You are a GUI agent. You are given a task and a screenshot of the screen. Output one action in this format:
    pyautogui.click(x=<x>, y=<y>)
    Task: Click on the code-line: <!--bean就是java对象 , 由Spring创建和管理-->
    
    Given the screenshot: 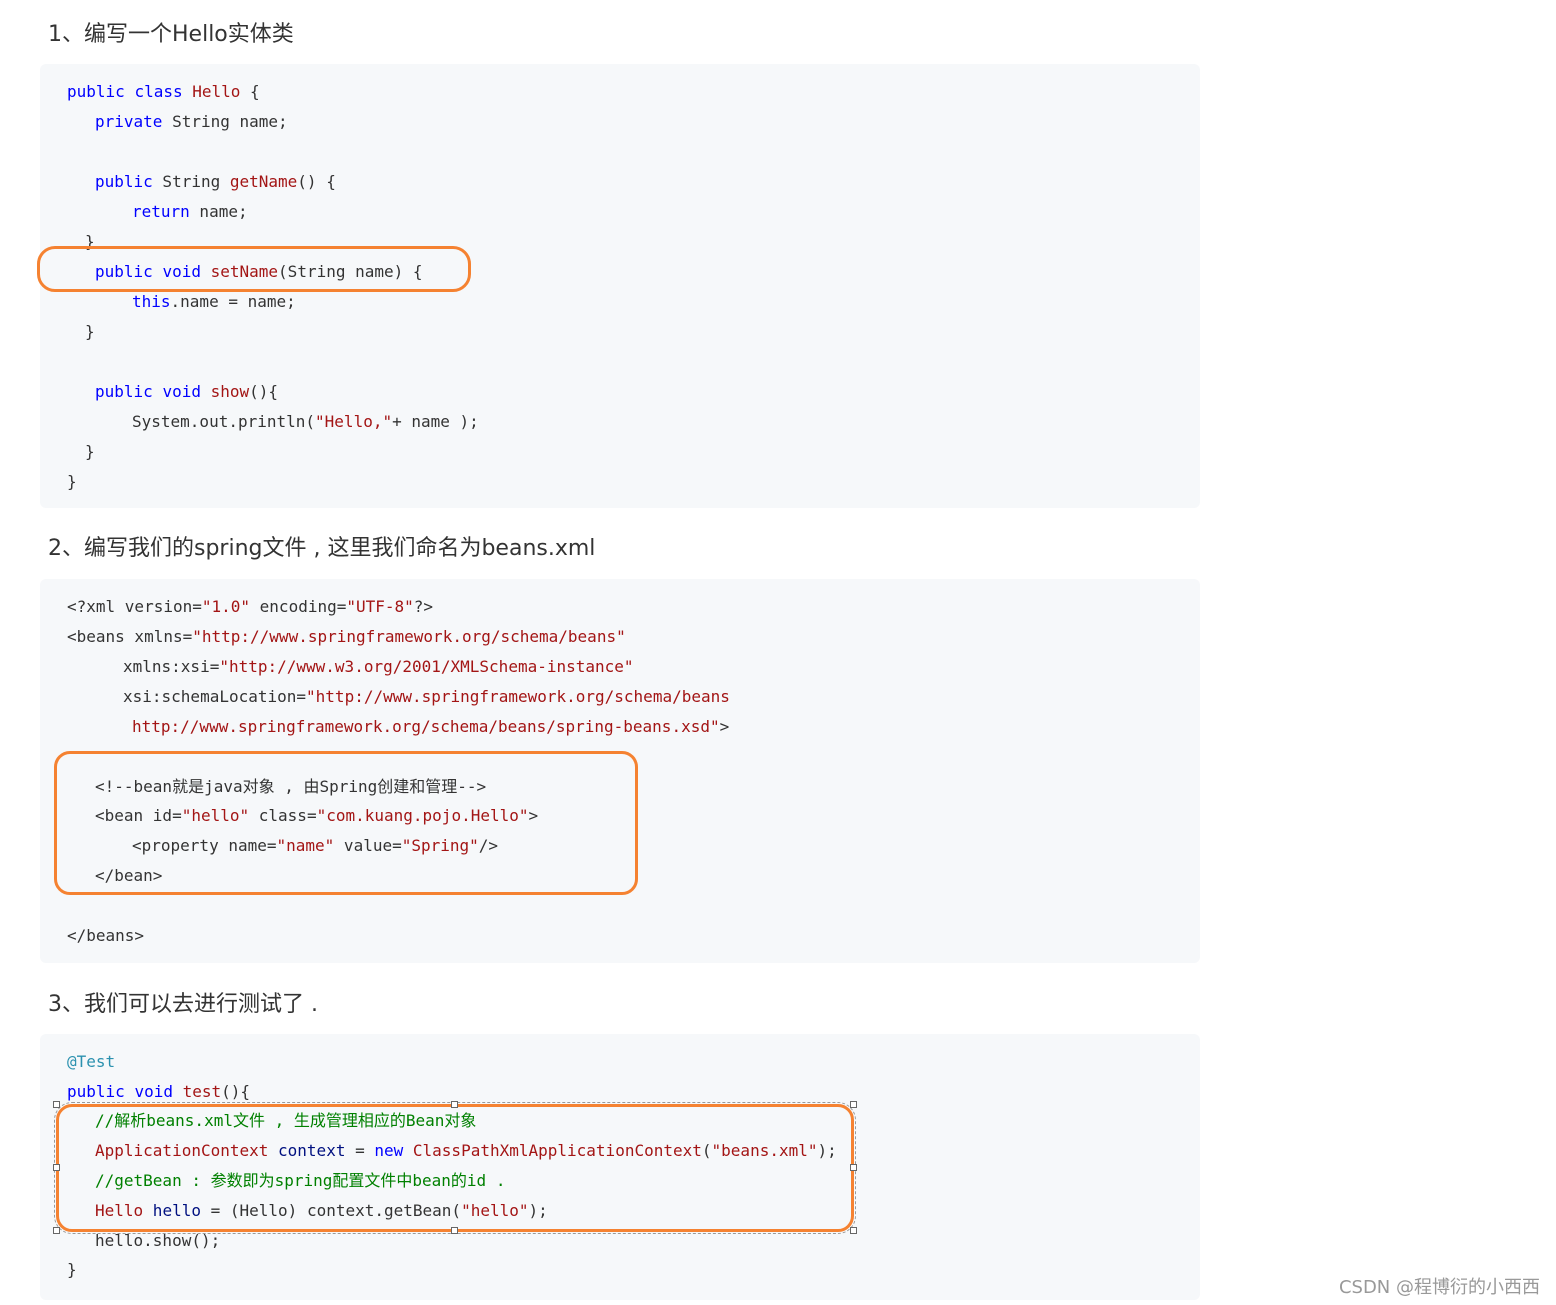 What is the action you would take?
    pyautogui.click(x=276, y=787)
    